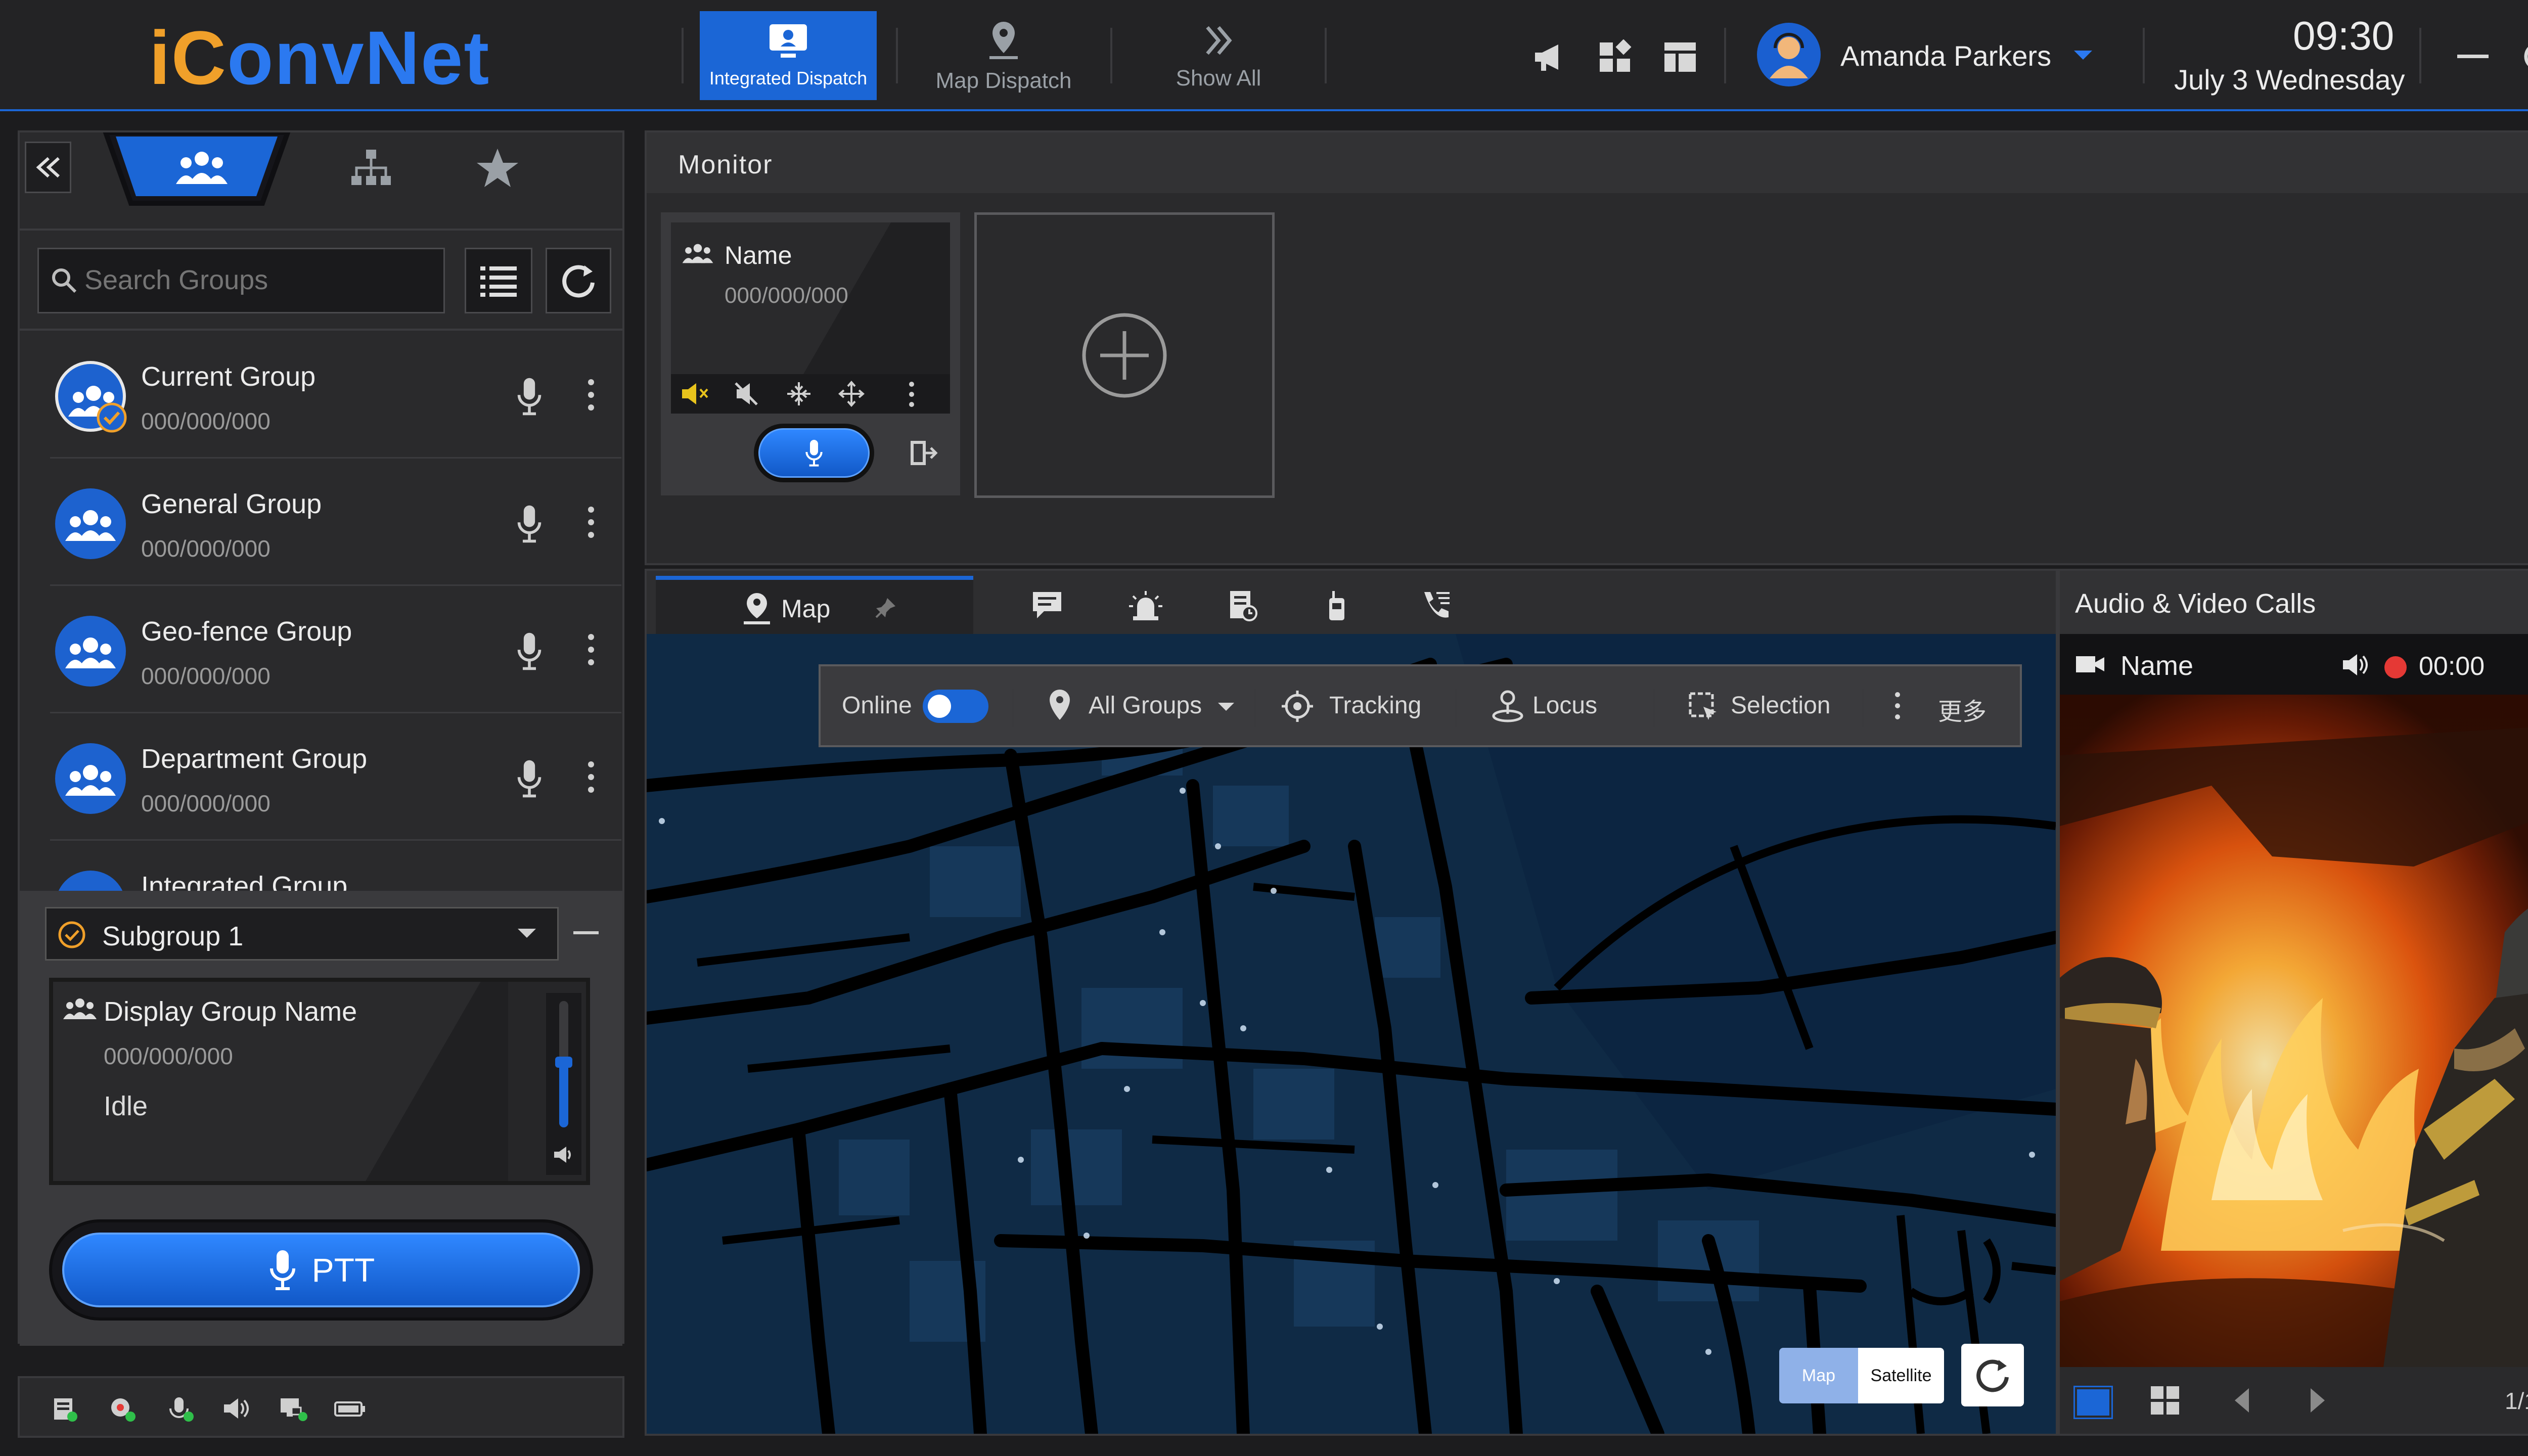 This screenshot has width=2528, height=1456. What do you see at coordinates (787, 295) in the screenshot?
I see `monitor-card-id: 000/000/000` at bounding box center [787, 295].